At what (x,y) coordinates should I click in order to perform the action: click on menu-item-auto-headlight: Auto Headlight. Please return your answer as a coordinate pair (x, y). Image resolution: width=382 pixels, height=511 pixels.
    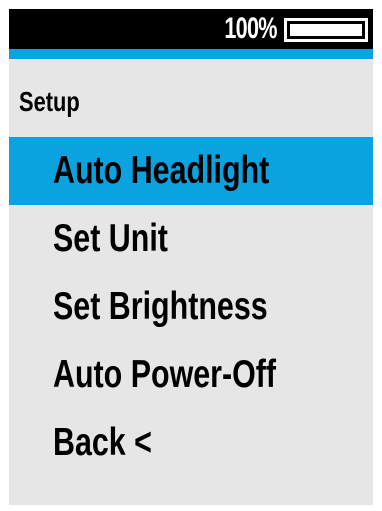
    Looking at the image, I should click on (191, 171).